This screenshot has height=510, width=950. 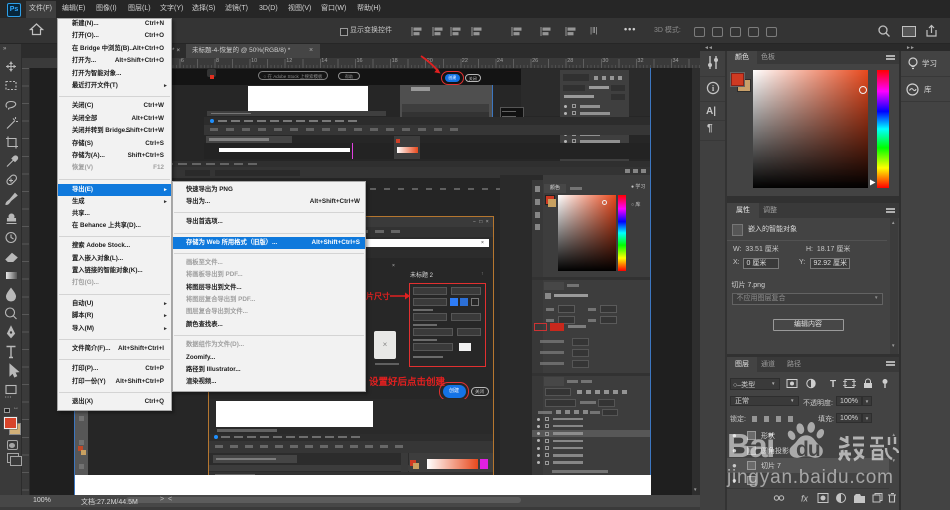 I want to click on svg-text: fx, so click(x=805, y=499).